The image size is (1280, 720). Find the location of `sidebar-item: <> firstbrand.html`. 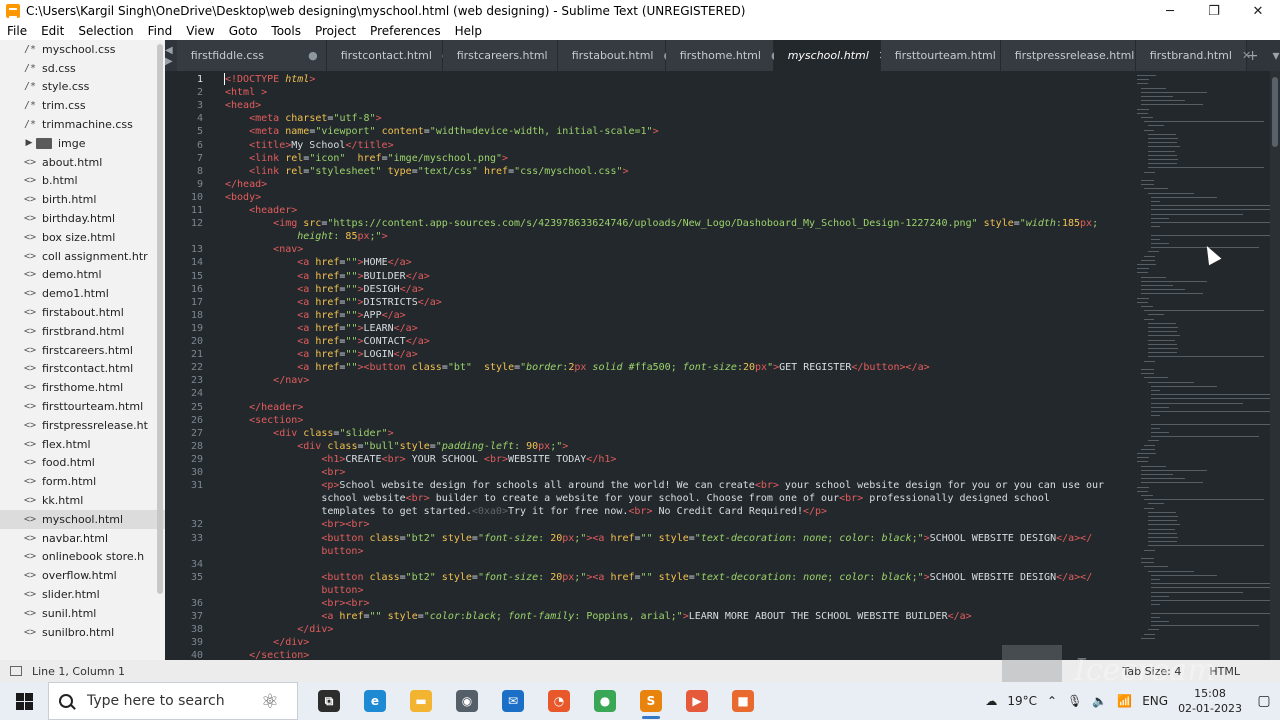

sidebar-item: <> firstbrand.html is located at coordinates (82, 331).